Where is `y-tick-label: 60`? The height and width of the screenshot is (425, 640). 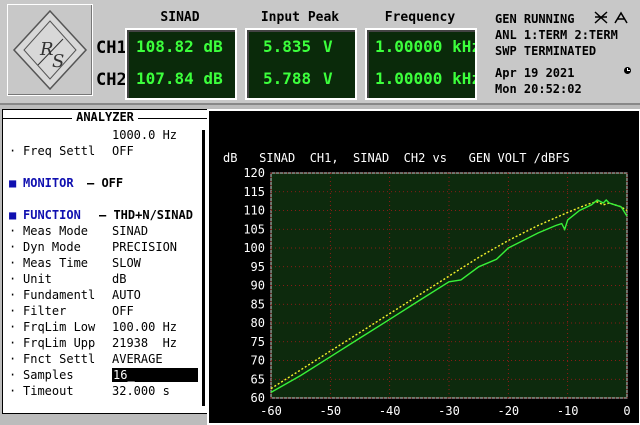 y-tick-label: 60 is located at coordinates (258, 398).